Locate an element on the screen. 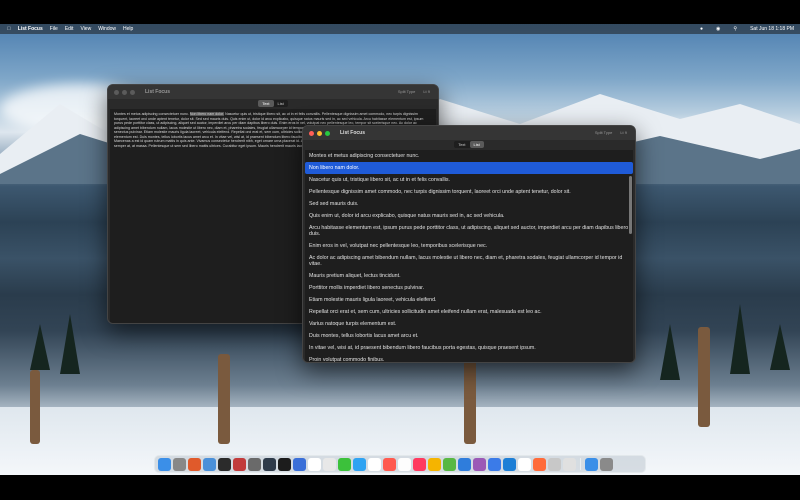 The height and width of the screenshot is (500, 800). list-item: Non libero nam dolor. is located at coordinates (469, 168).